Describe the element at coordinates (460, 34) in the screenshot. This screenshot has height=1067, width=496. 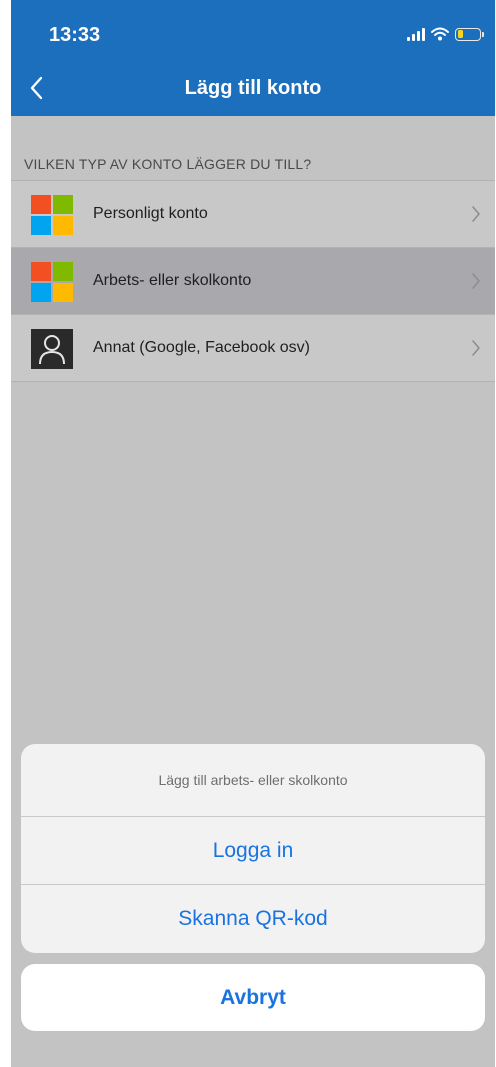
I see `battery-level` at that location.